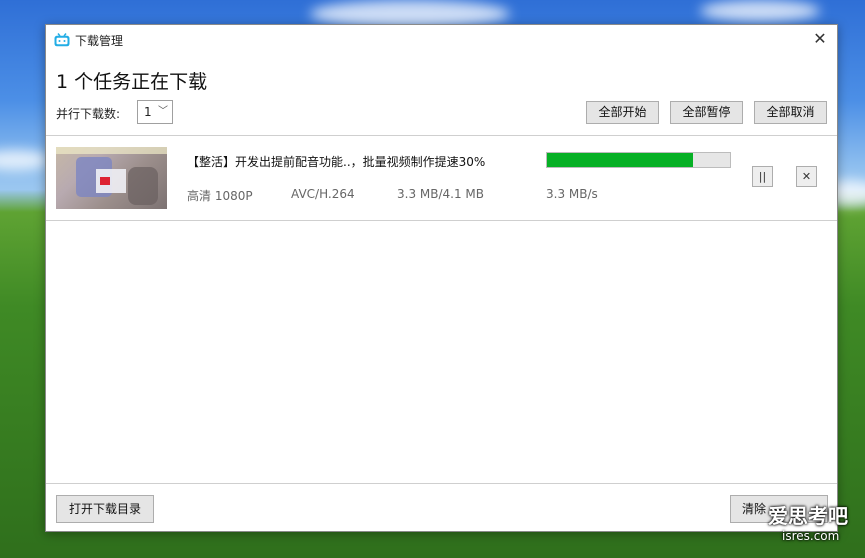  I want to click on task-progress-bar, so click(638, 160).